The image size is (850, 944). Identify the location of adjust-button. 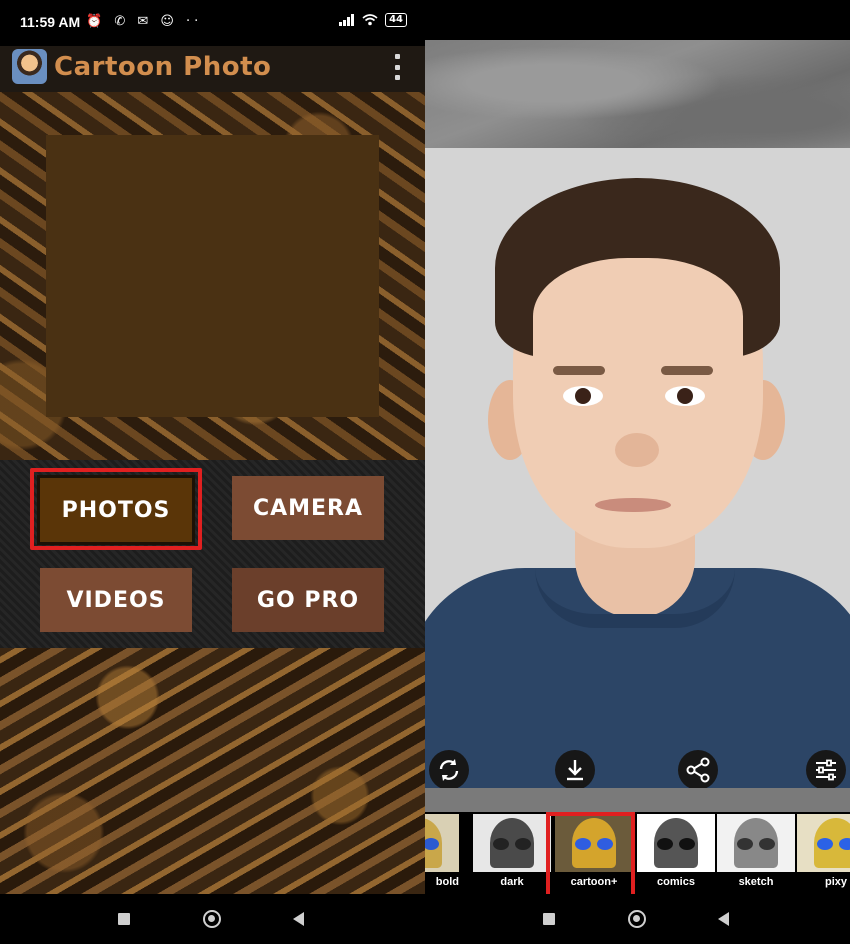
(826, 770).